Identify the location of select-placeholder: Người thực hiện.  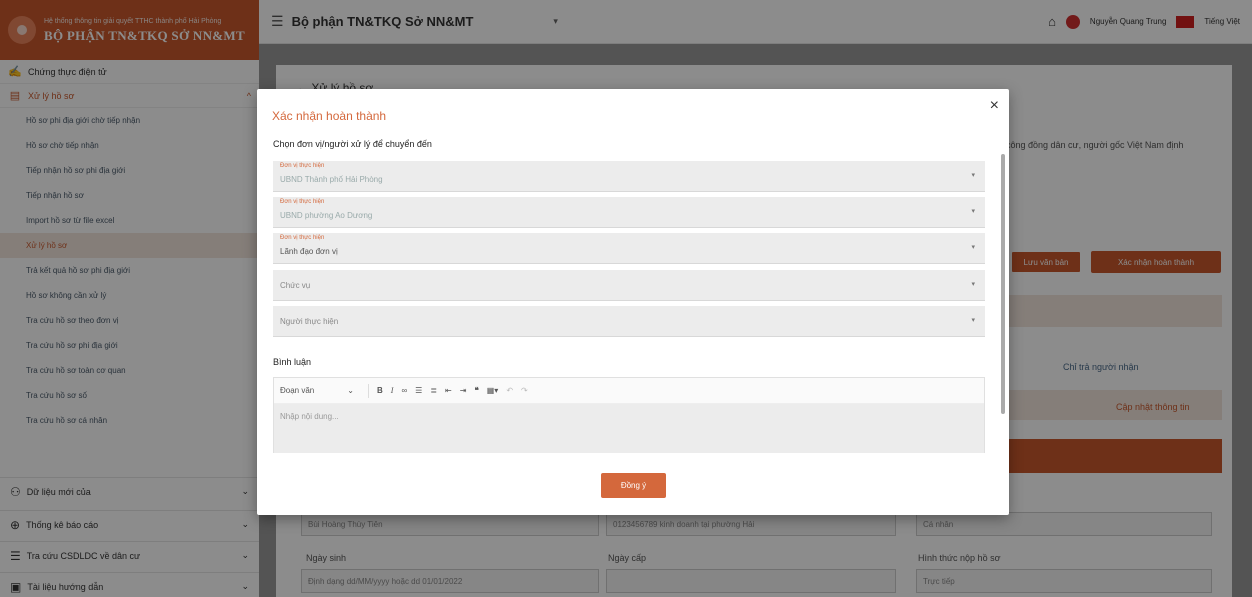
(309, 321).